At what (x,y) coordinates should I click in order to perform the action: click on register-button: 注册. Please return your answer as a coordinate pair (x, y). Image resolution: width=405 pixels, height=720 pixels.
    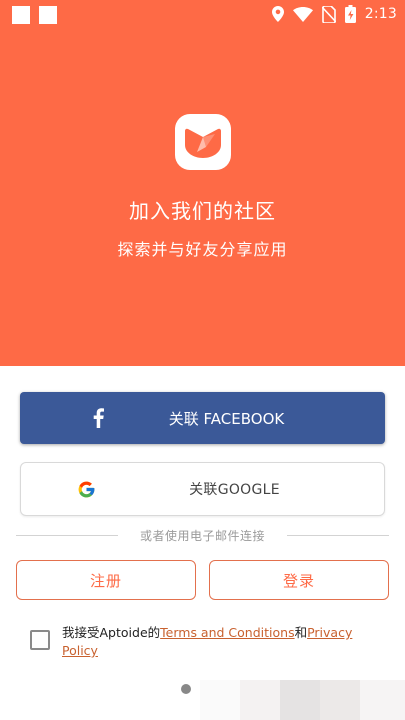
    Looking at the image, I should click on (106, 580).